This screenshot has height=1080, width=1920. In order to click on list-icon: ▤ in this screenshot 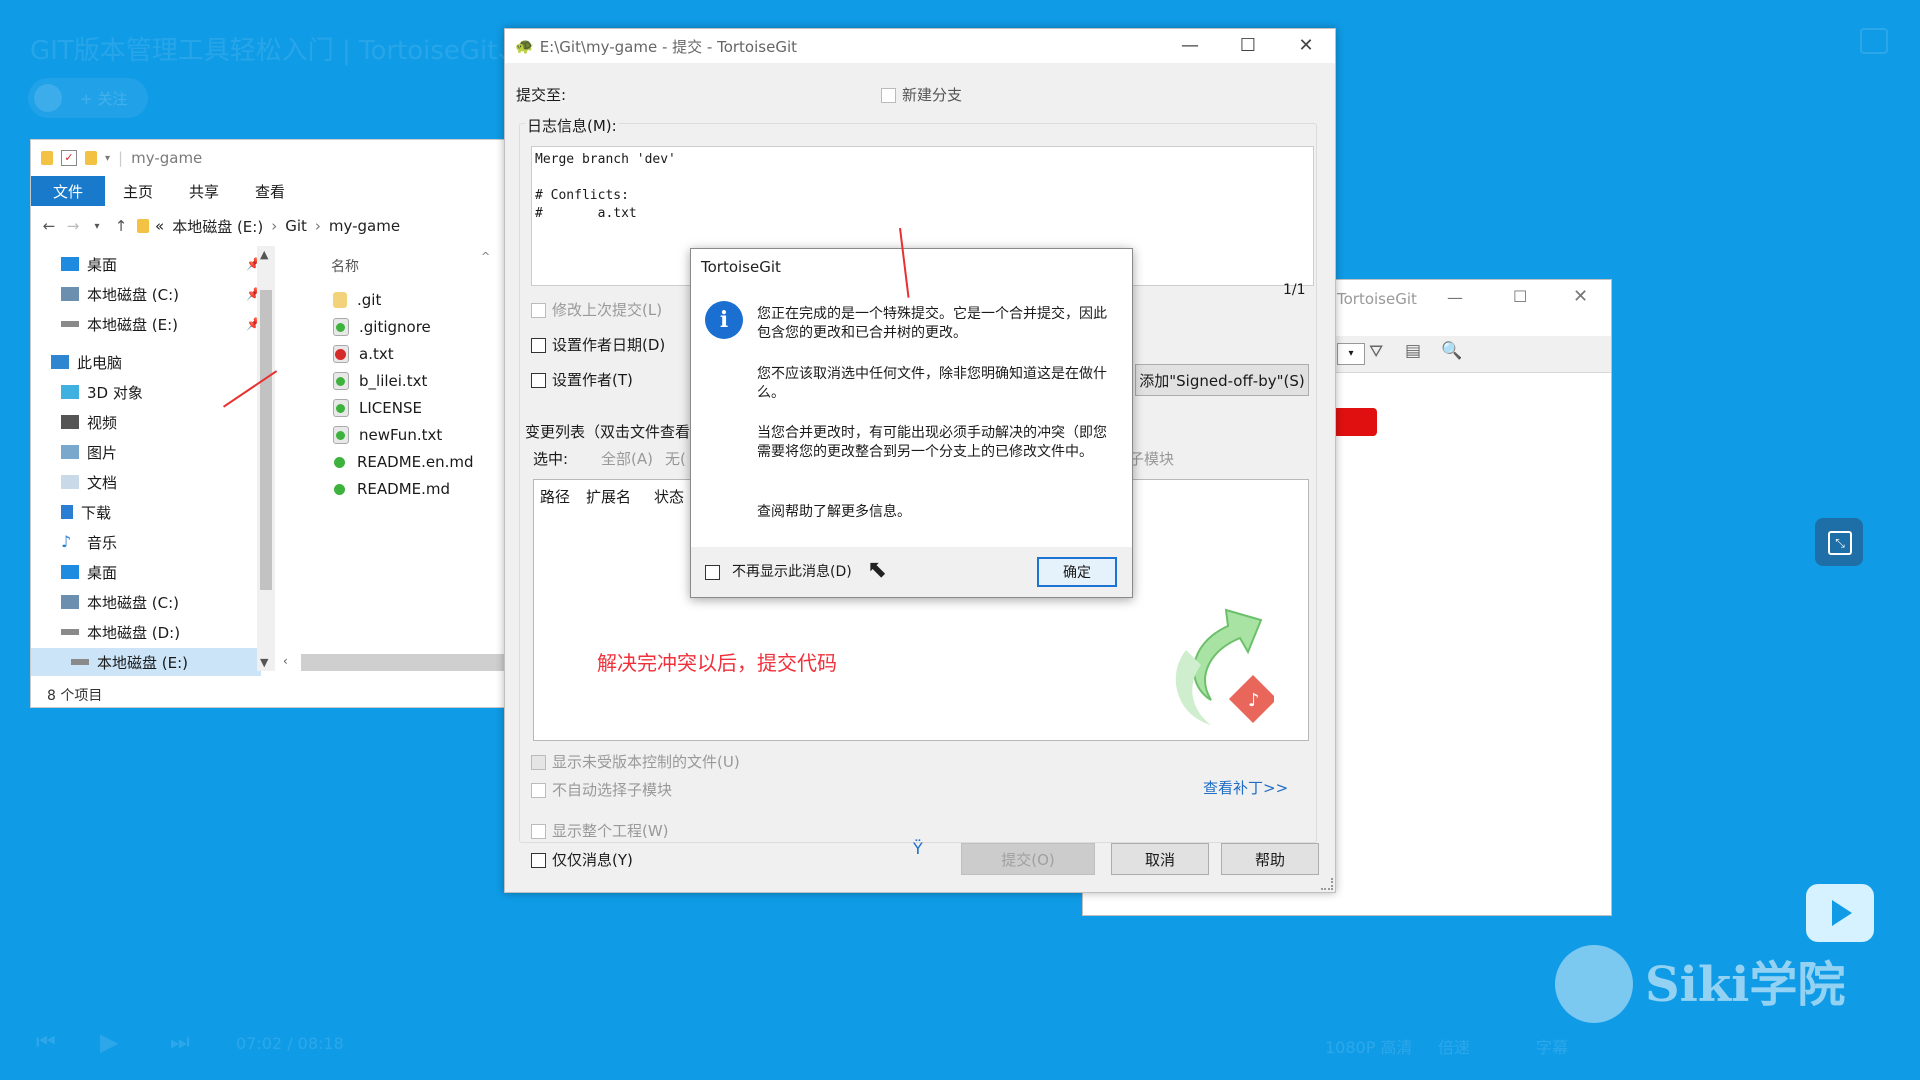, I will do `click(1413, 351)`.